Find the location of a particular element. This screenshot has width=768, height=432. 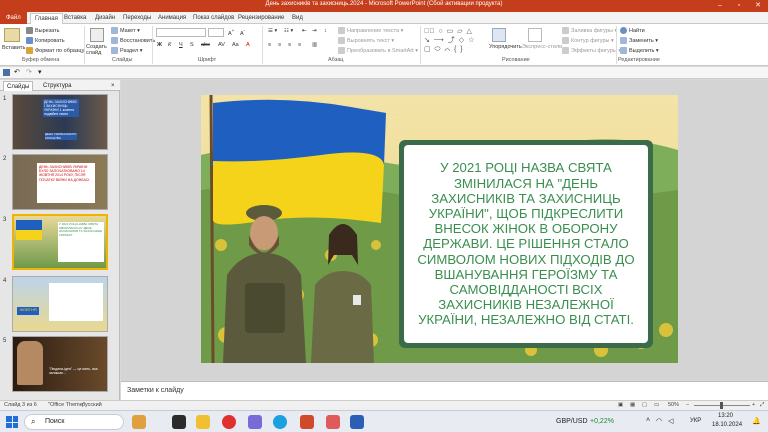

notes-pane: Заметки к слайду is located at coordinates (444, 390).